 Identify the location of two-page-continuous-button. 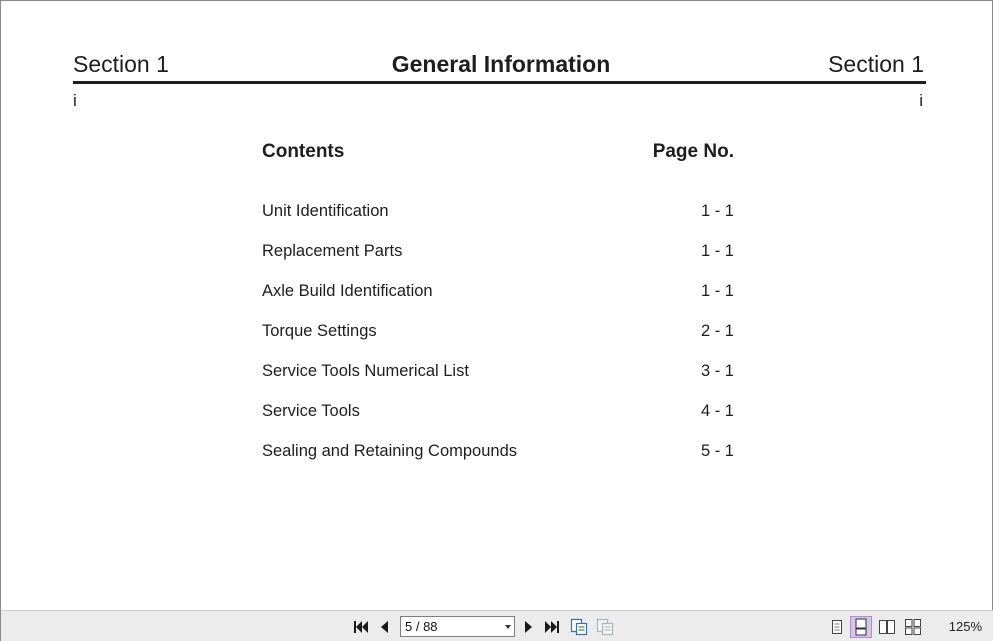
(913, 627).